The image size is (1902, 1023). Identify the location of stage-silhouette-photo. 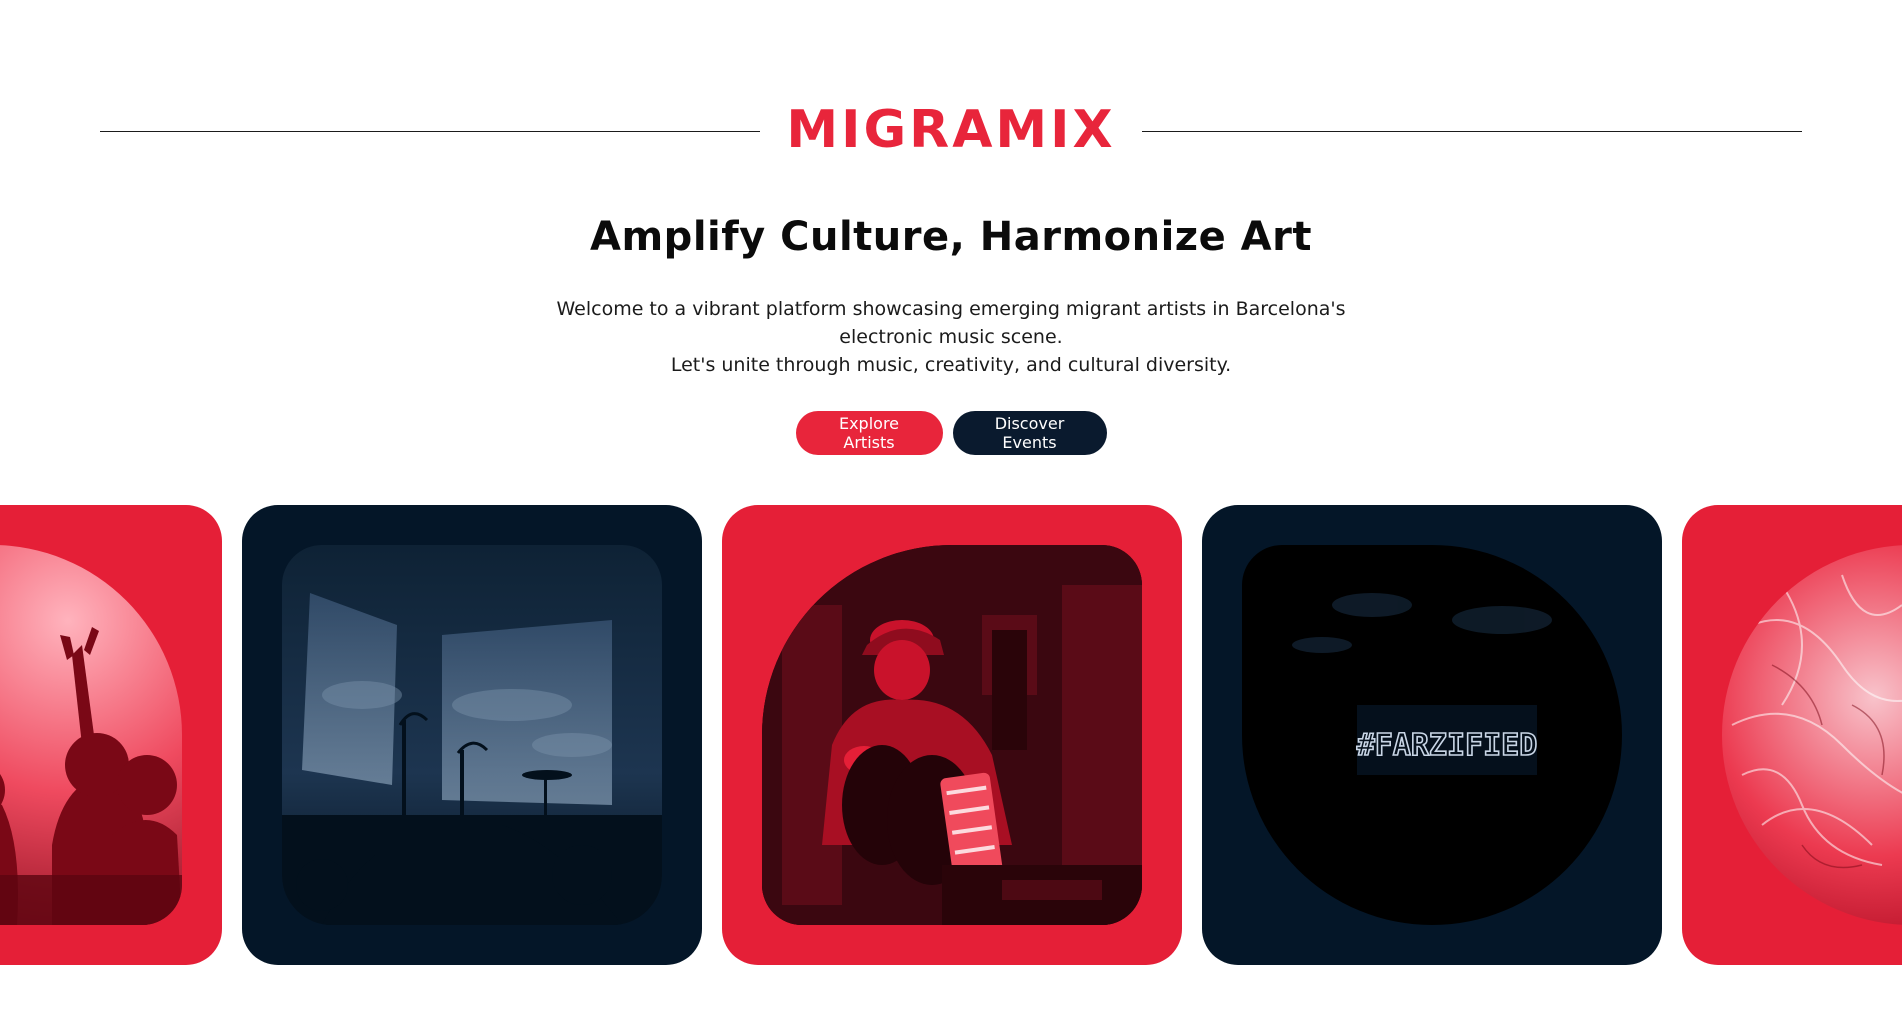
(472, 735).